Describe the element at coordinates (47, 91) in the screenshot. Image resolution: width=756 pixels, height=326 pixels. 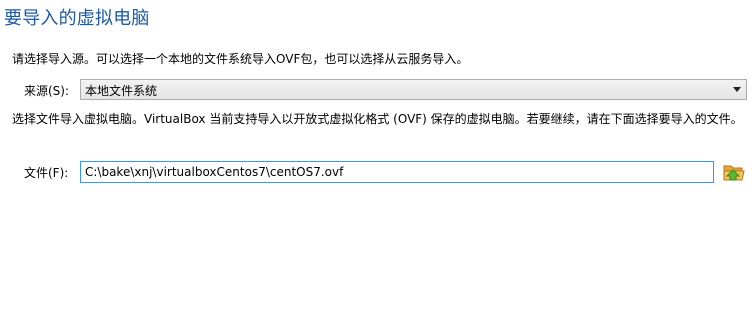
I see `source-label: 来源(S):` at that location.